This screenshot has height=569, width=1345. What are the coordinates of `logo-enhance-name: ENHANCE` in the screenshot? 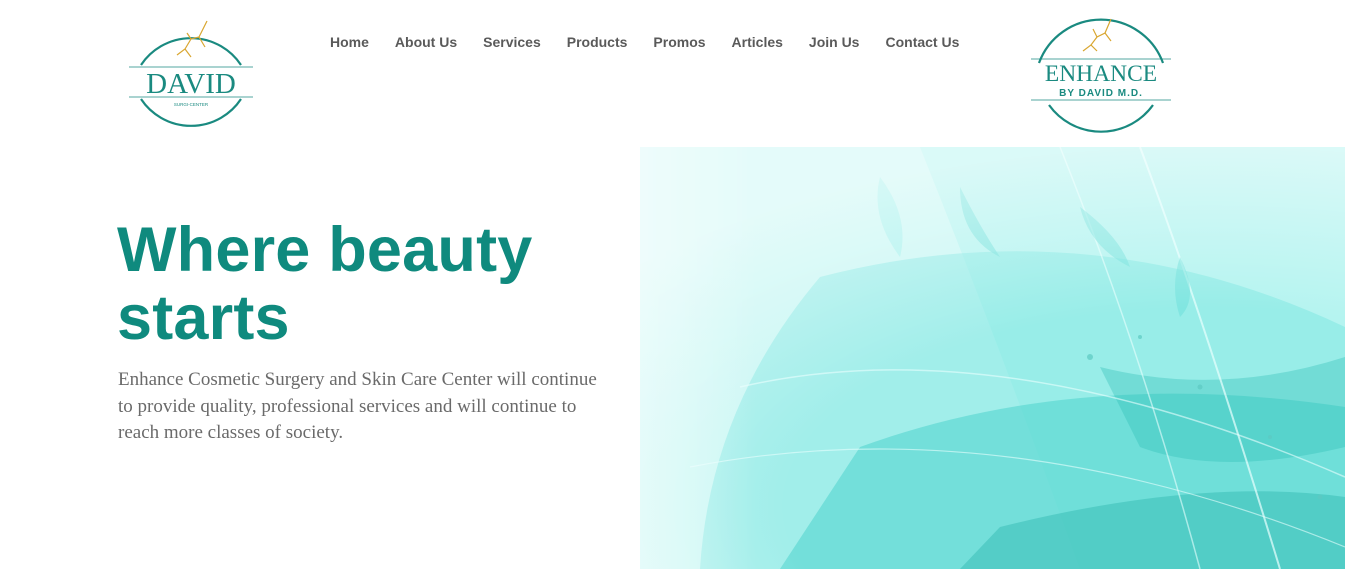 It's located at (1101, 74).